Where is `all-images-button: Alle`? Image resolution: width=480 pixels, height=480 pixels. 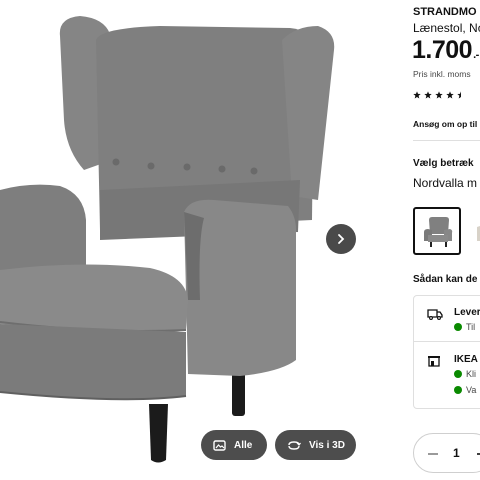 all-images-button: Alle is located at coordinates (234, 445).